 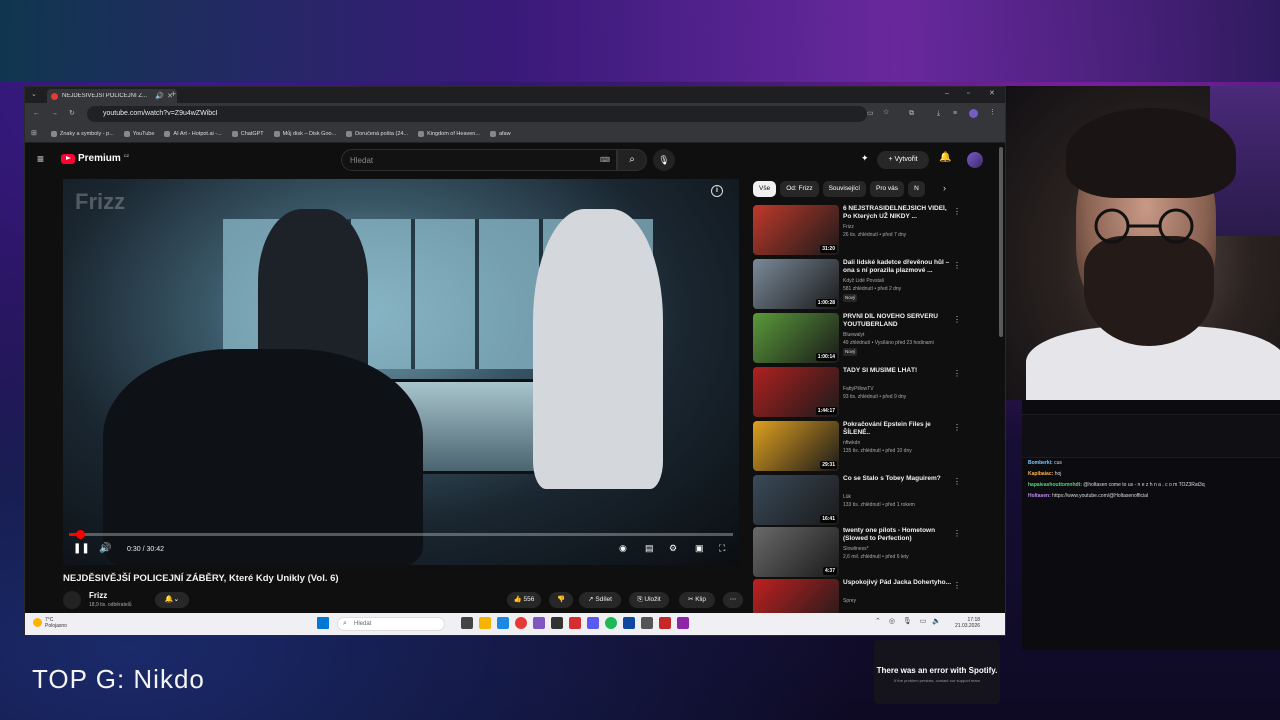 I want to click on video-title: Pokračování Epstein Files je ŠÍLENÉ.., so click(x=898, y=429).